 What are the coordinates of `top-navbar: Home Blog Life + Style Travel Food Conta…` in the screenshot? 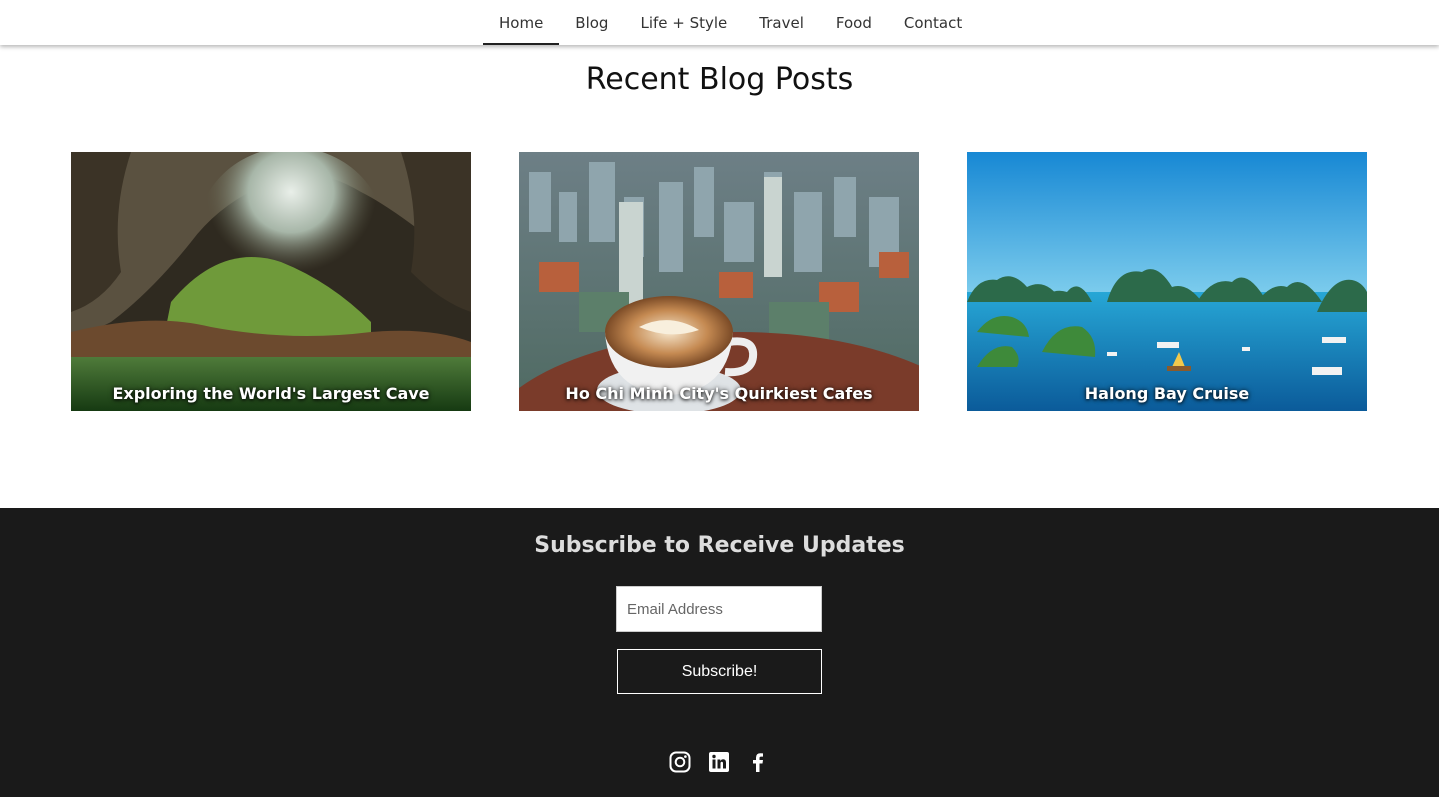 It's located at (719, 22).